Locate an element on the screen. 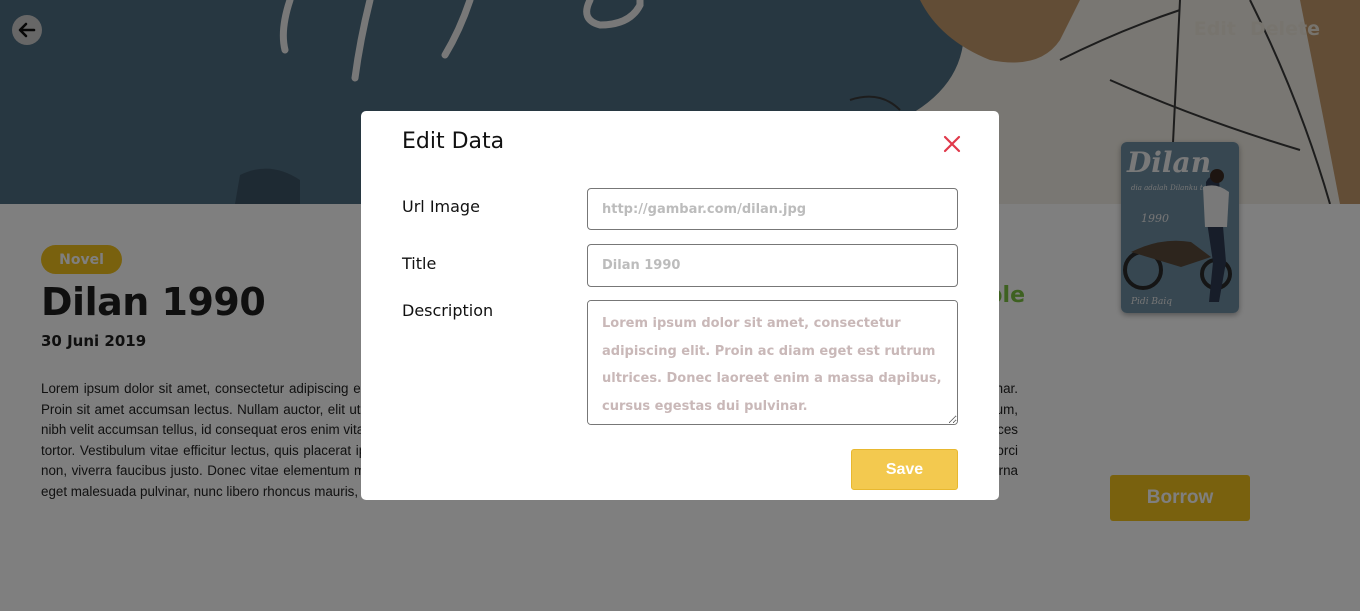 The image size is (1360, 611). modal-title: Edit Data is located at coordinates (453, 141).